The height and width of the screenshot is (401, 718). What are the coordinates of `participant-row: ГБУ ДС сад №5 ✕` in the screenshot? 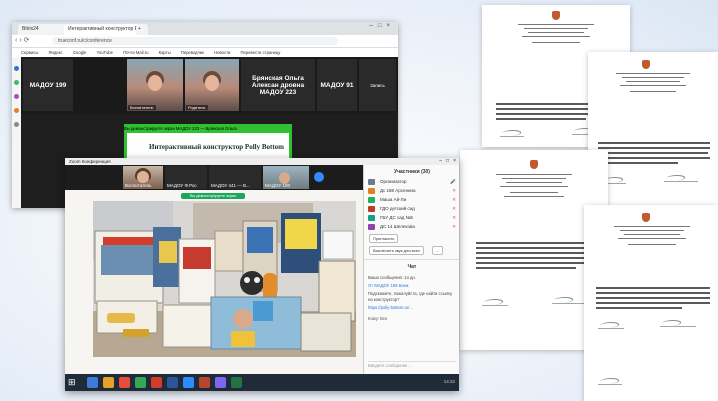 It's located at (411, 217).